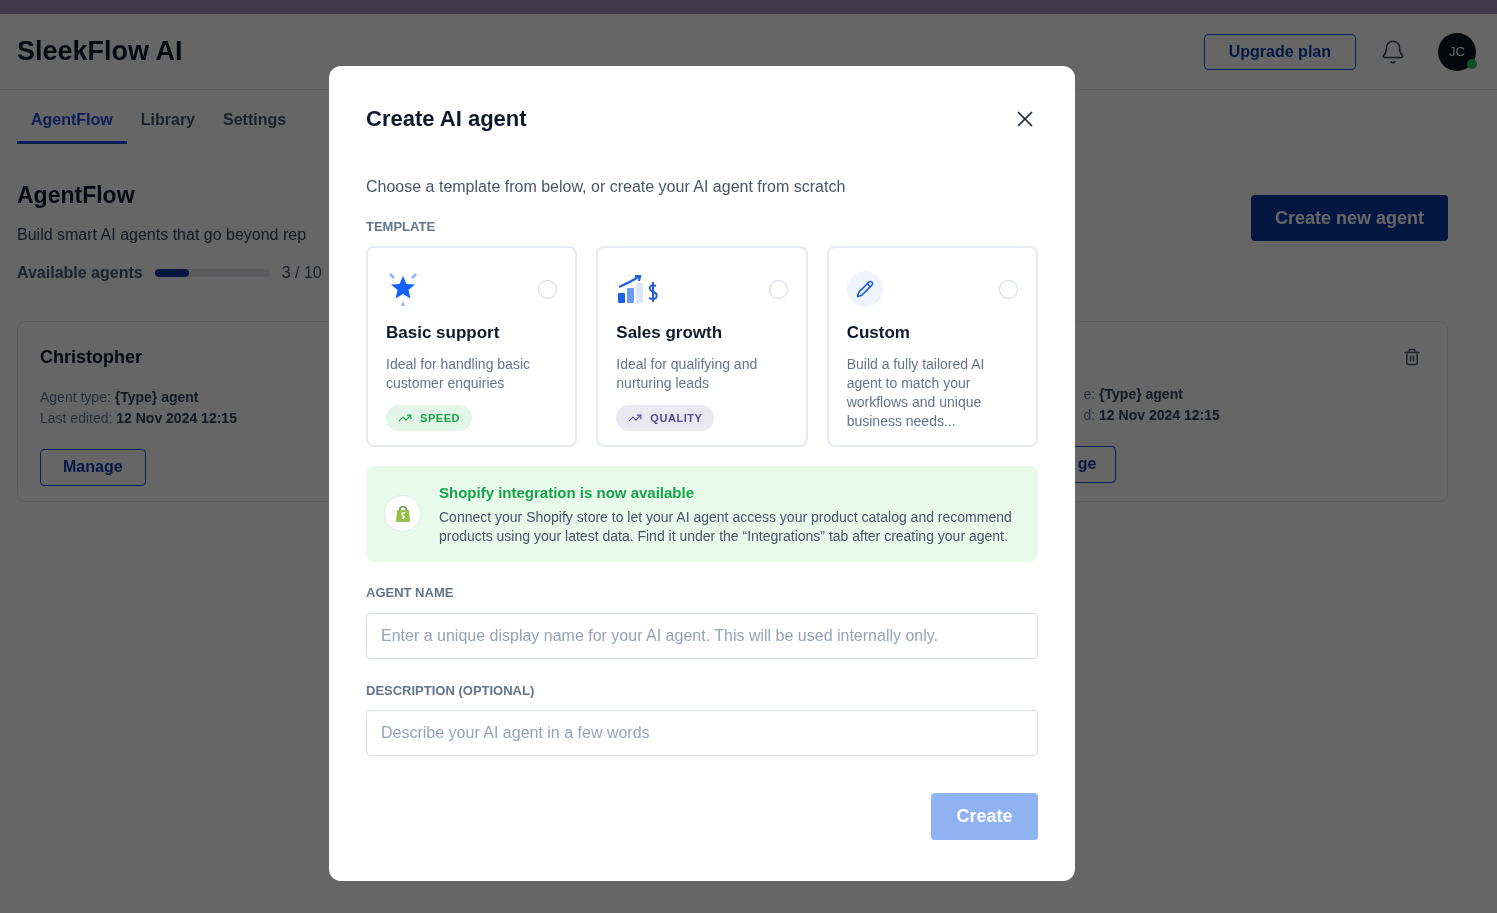  I want to click on banner-text: Connect your Shopify store to let your AI agent access your product catalog and recommend products using your latest data. Find it under the “Integrations” tab after creating your agent., so click(726, 527).